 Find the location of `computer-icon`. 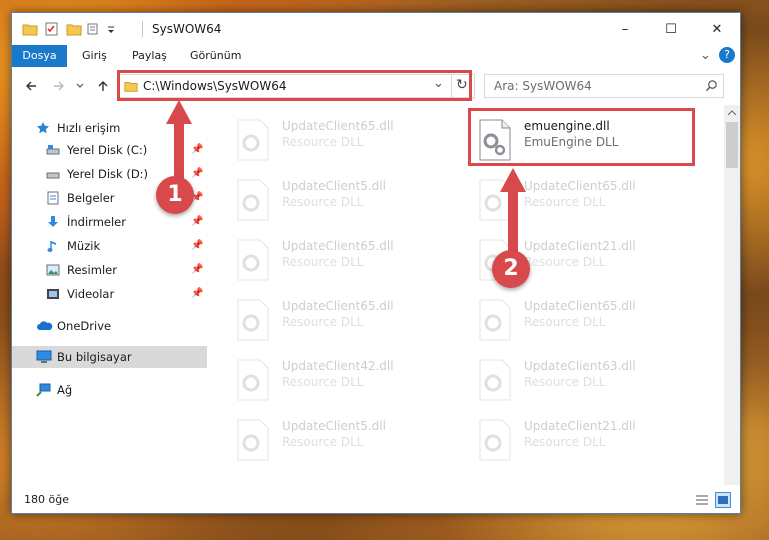

computer-icon is located at coordinates (44, 356).